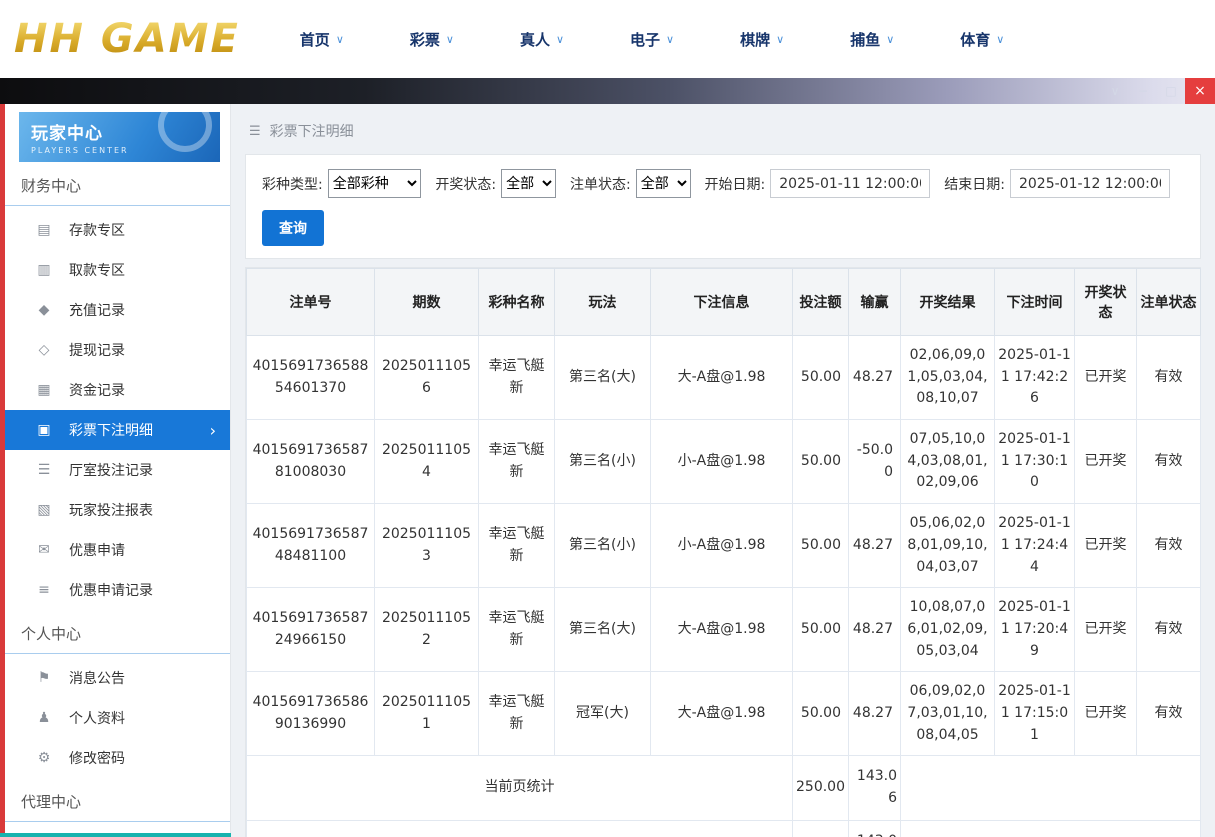  What do you see at coordinates (947, 302) in the screenshot?
I see `col-header-draw-result: 开奖结果` at bounding box center [947, 302].